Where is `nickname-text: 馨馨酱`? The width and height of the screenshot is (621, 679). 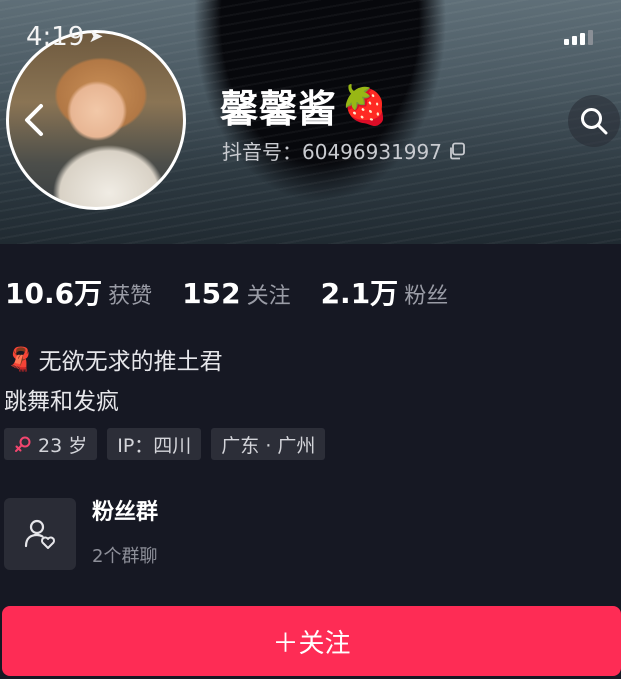
nickname-text: 馨馨酱 is located at coordinates (279, 109).